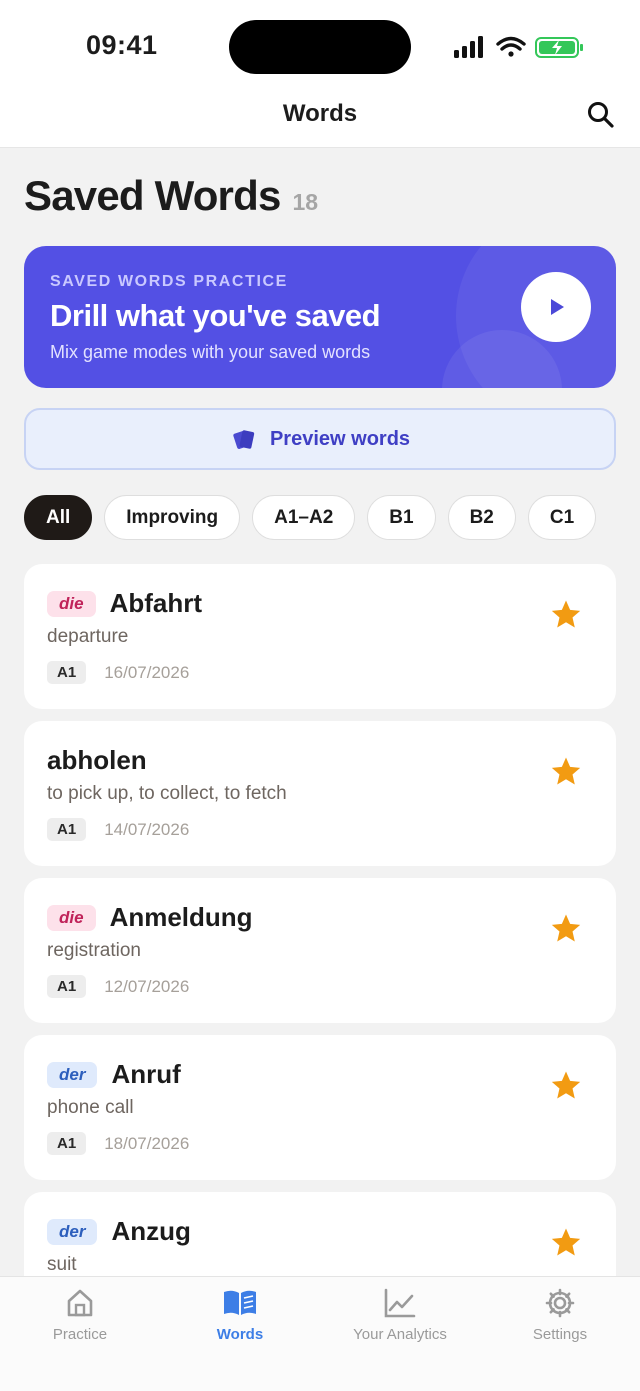 This screenshot has width=640, height=1391. I want to click on banner-title: Drill what you've saved, so click(215, 315).